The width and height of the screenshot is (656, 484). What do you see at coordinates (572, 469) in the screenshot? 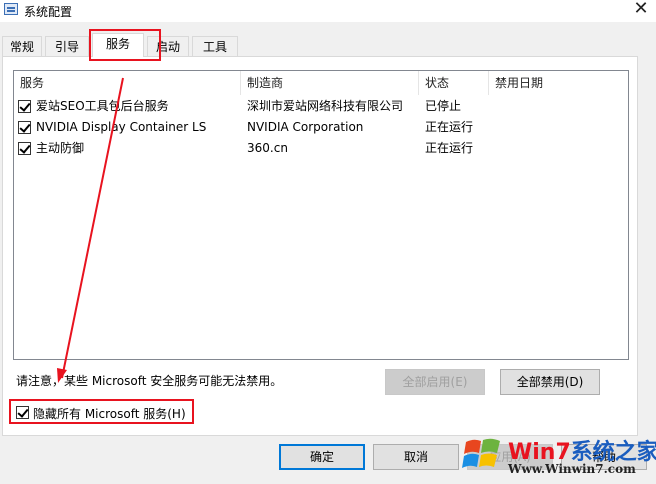
I see `watermark-url: Www.Winwin7.com` at bounding box center [572, 469].